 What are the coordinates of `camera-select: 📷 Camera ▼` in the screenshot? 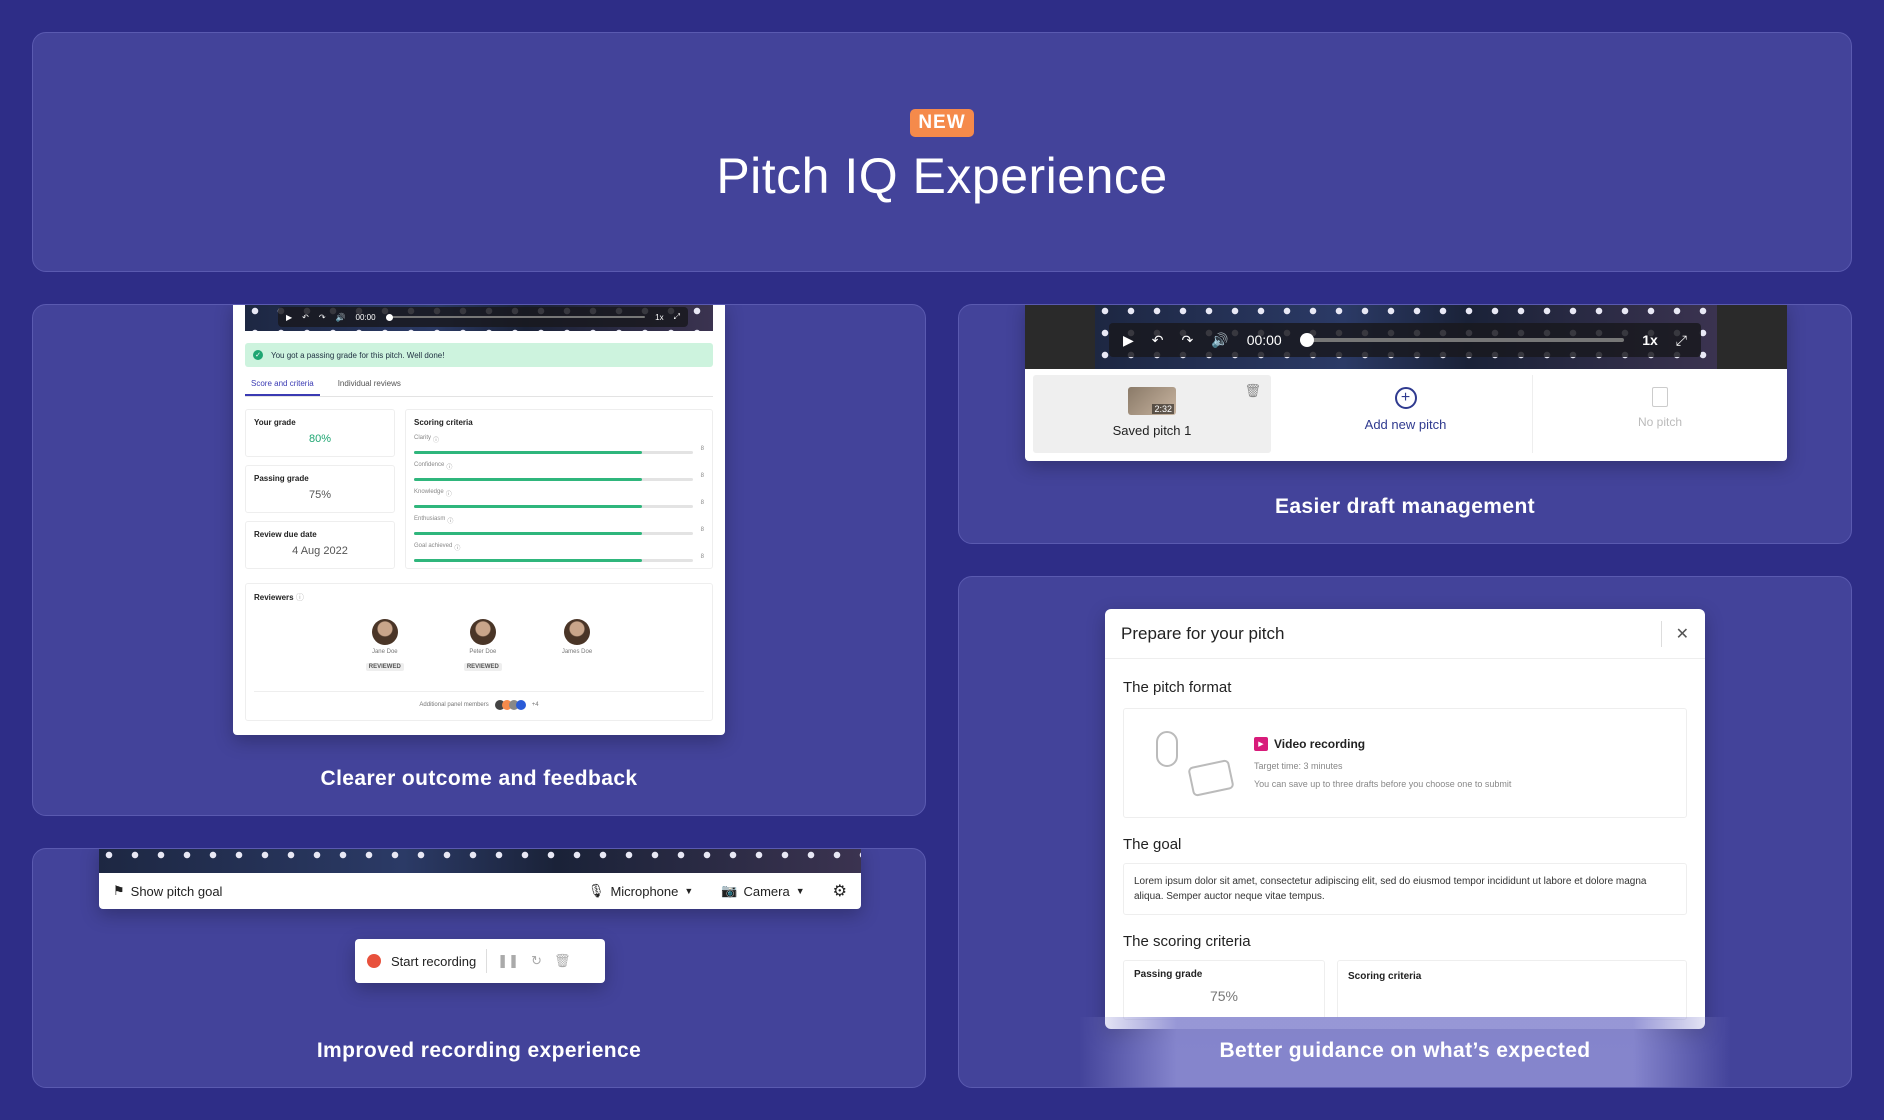 It's located at (762, 891).